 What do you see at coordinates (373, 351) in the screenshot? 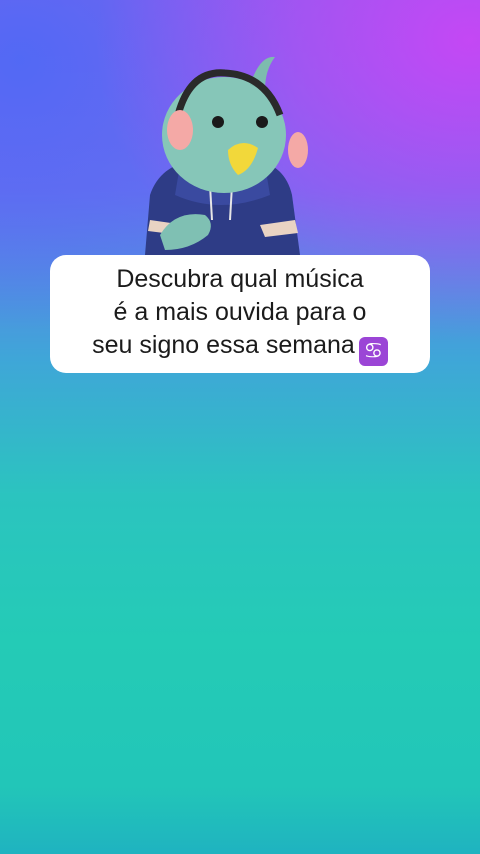
I see `cancer-zodiac-icon: ♋` at bounding box center [373, 351].